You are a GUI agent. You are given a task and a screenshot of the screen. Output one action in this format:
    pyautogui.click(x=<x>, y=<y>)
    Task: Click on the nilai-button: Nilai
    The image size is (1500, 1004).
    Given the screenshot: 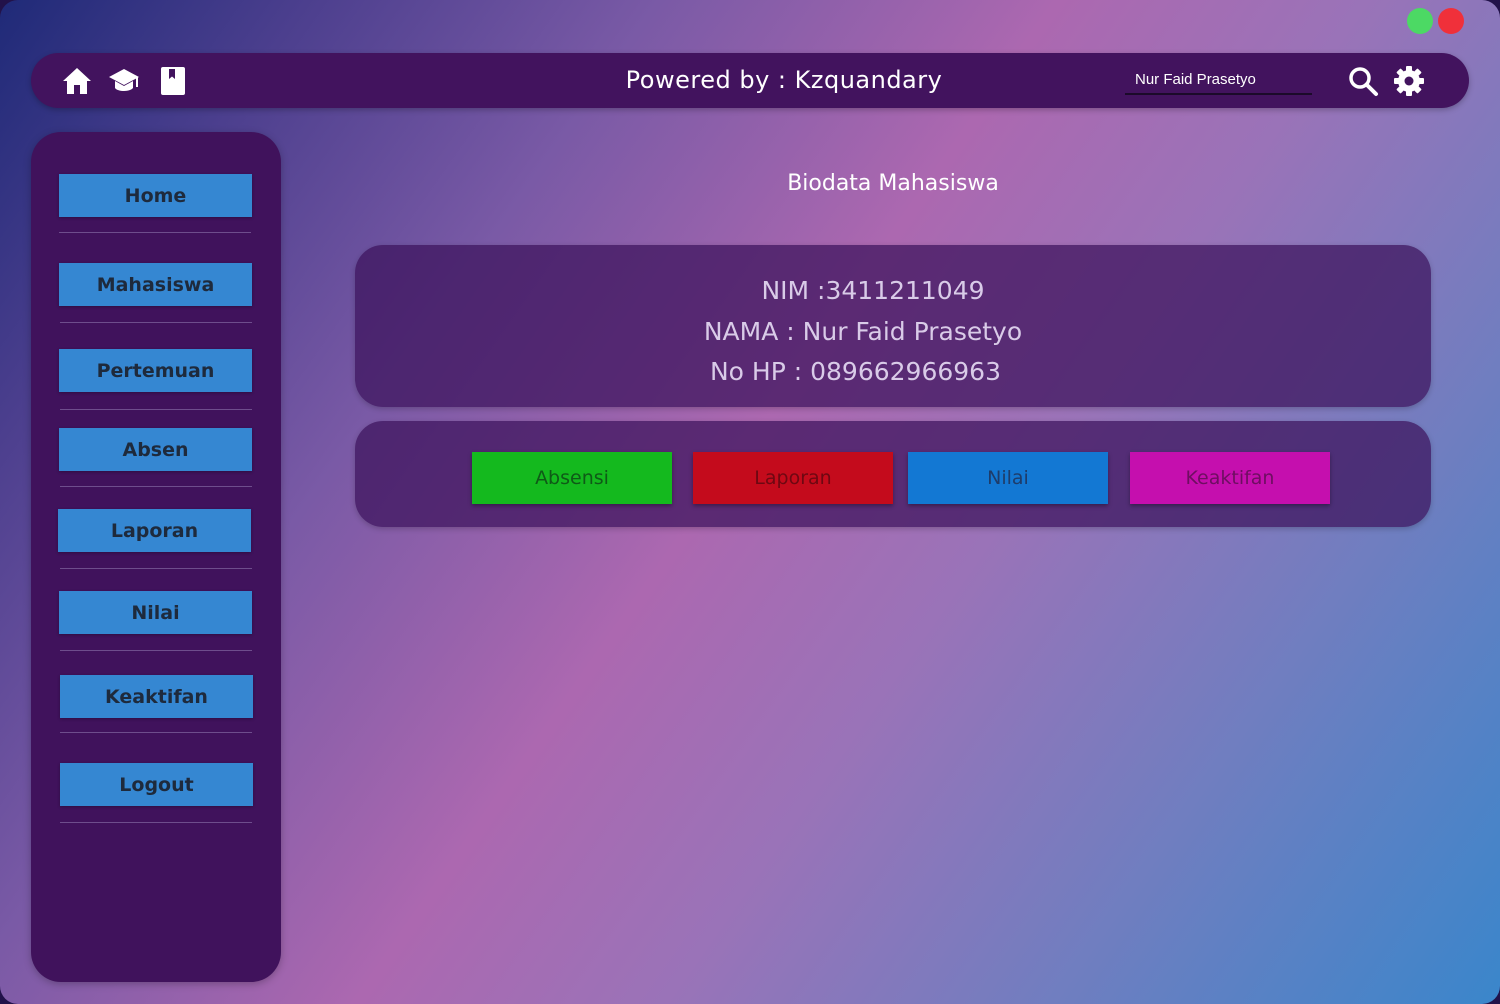 What is the action you would take?
    pyautogui.click(x=1008, y=478)
    